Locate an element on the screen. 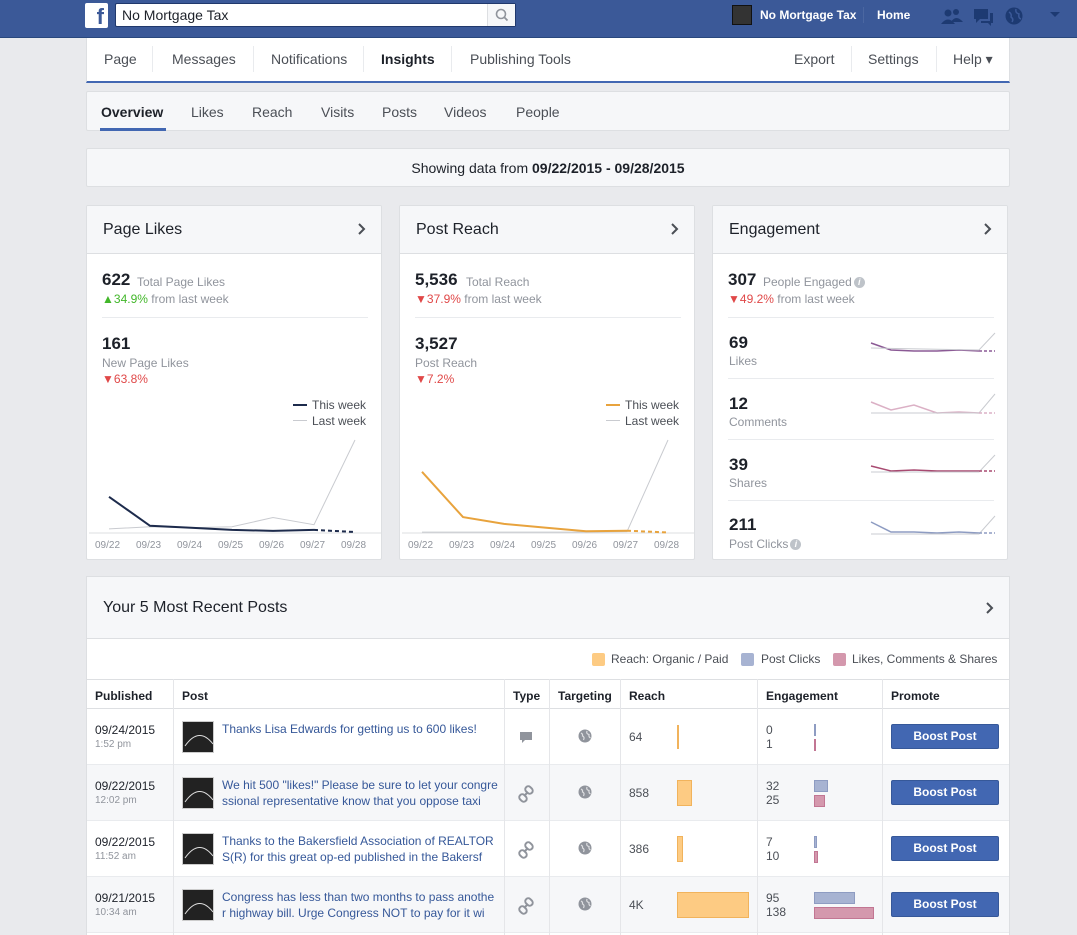  likes-comments-shares-value: 138 is located at coordinates (776, 912).